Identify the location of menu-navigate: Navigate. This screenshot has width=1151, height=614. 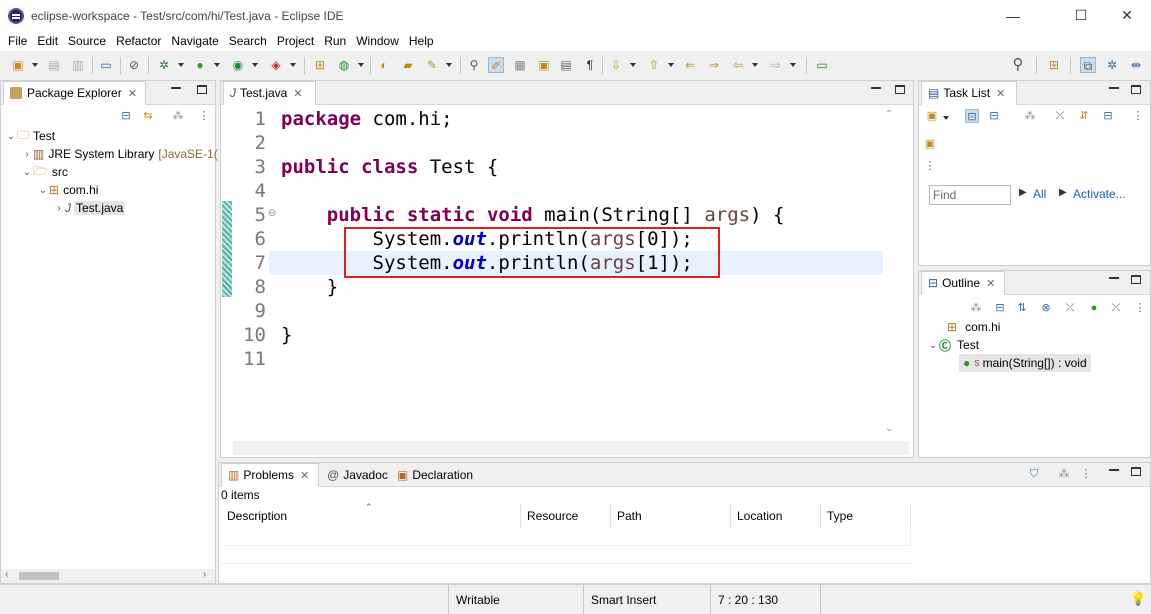
(194, 41).